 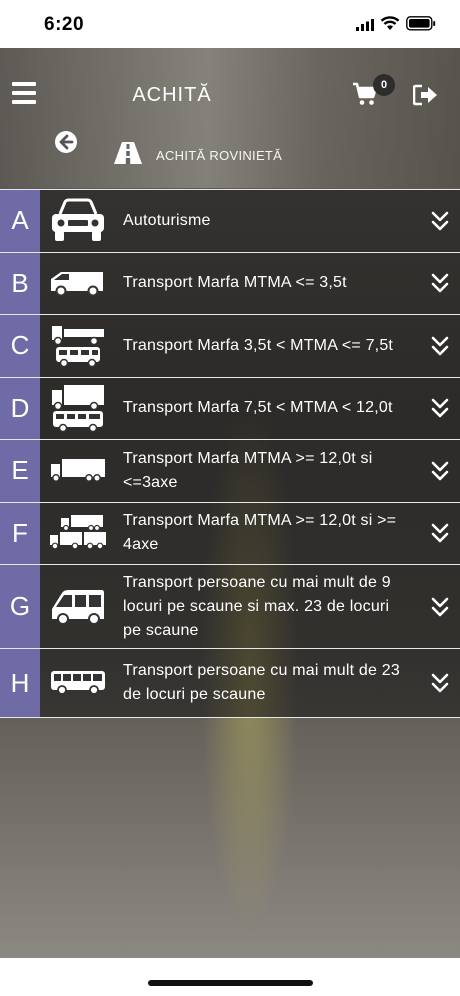 I want to click on category-label: Autoturisme, so click(x=167, y=220).